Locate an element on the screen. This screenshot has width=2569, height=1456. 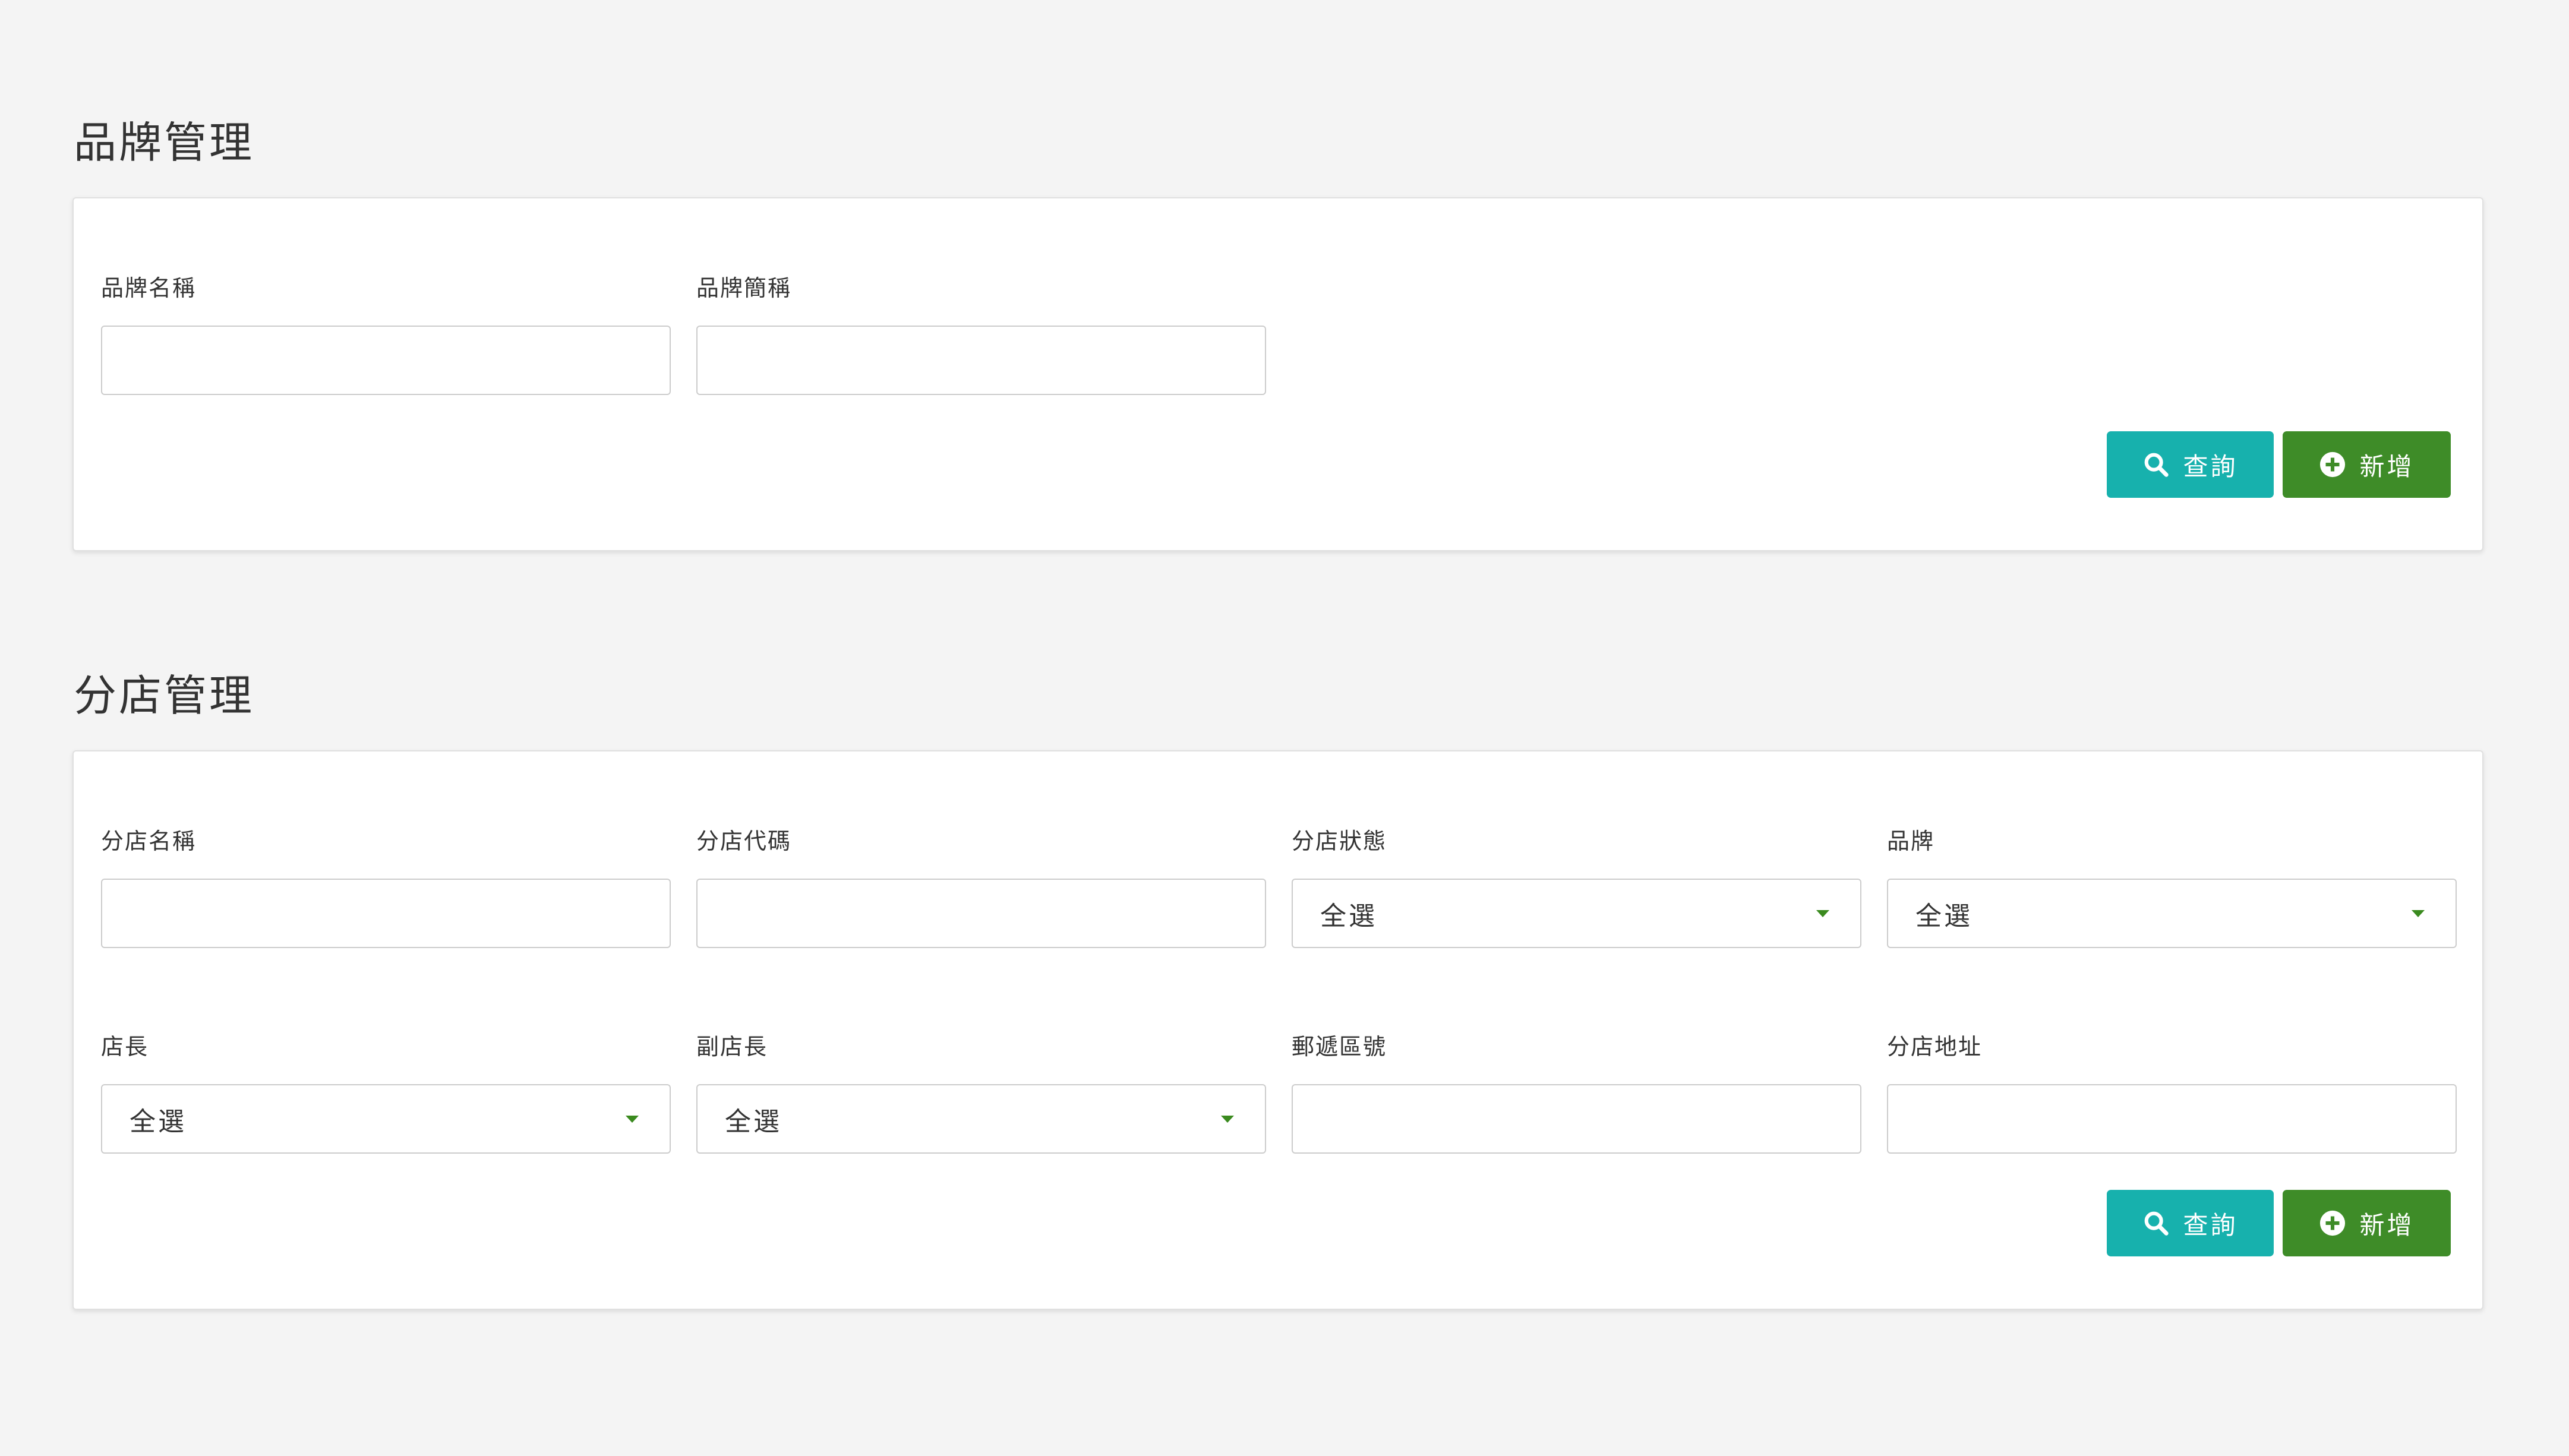
brand-query-label: 查詢 is located at coordinates (2210, 466).